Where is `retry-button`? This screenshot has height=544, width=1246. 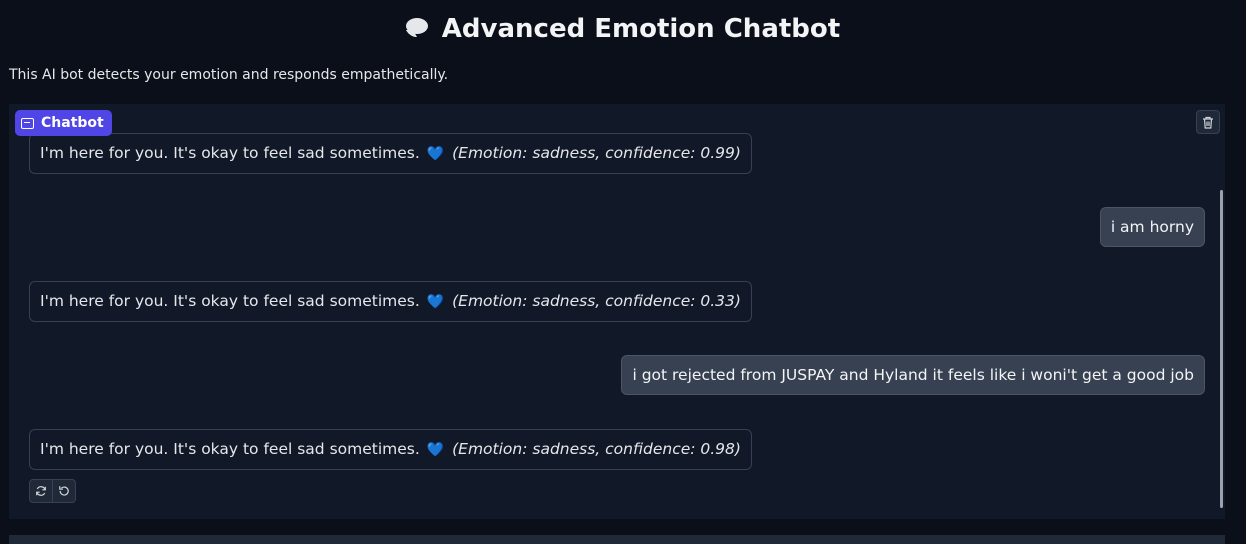 retry-button is located at coordinates (41, 491).